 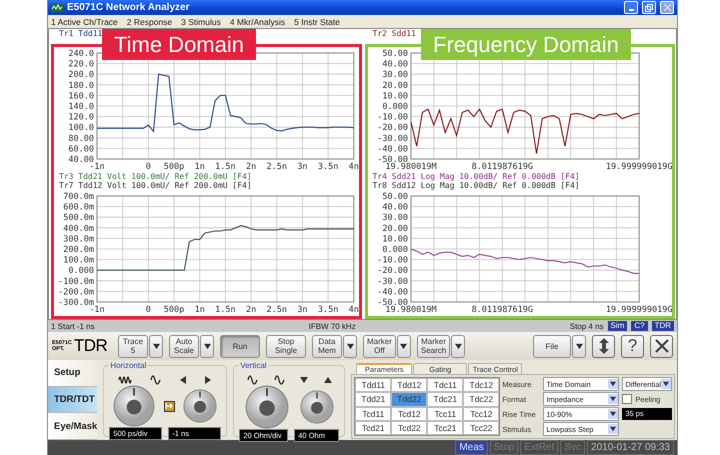 What do you see at coordinates (327, 346) in the screenshot?
I see `toolbar-button: Data Mem` at bounding box center [327, 346].